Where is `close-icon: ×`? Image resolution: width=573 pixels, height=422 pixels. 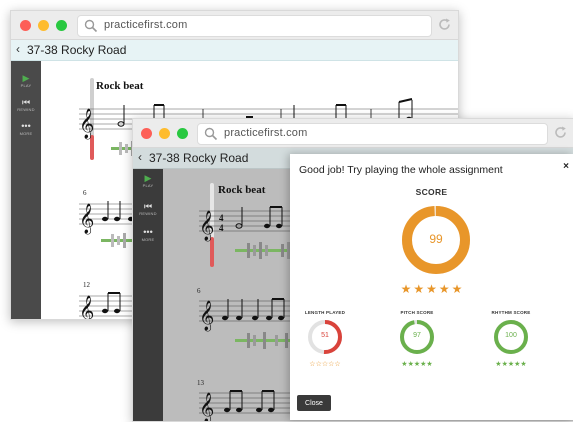
close-icon: × is located at coordinates (566, 166).